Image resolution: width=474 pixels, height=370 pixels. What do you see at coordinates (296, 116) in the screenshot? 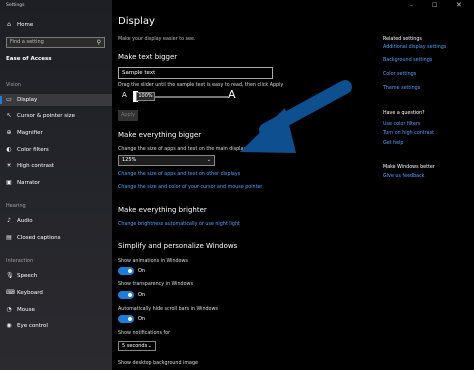
I see `annotation-arrow` at bounding box center [296, 116].